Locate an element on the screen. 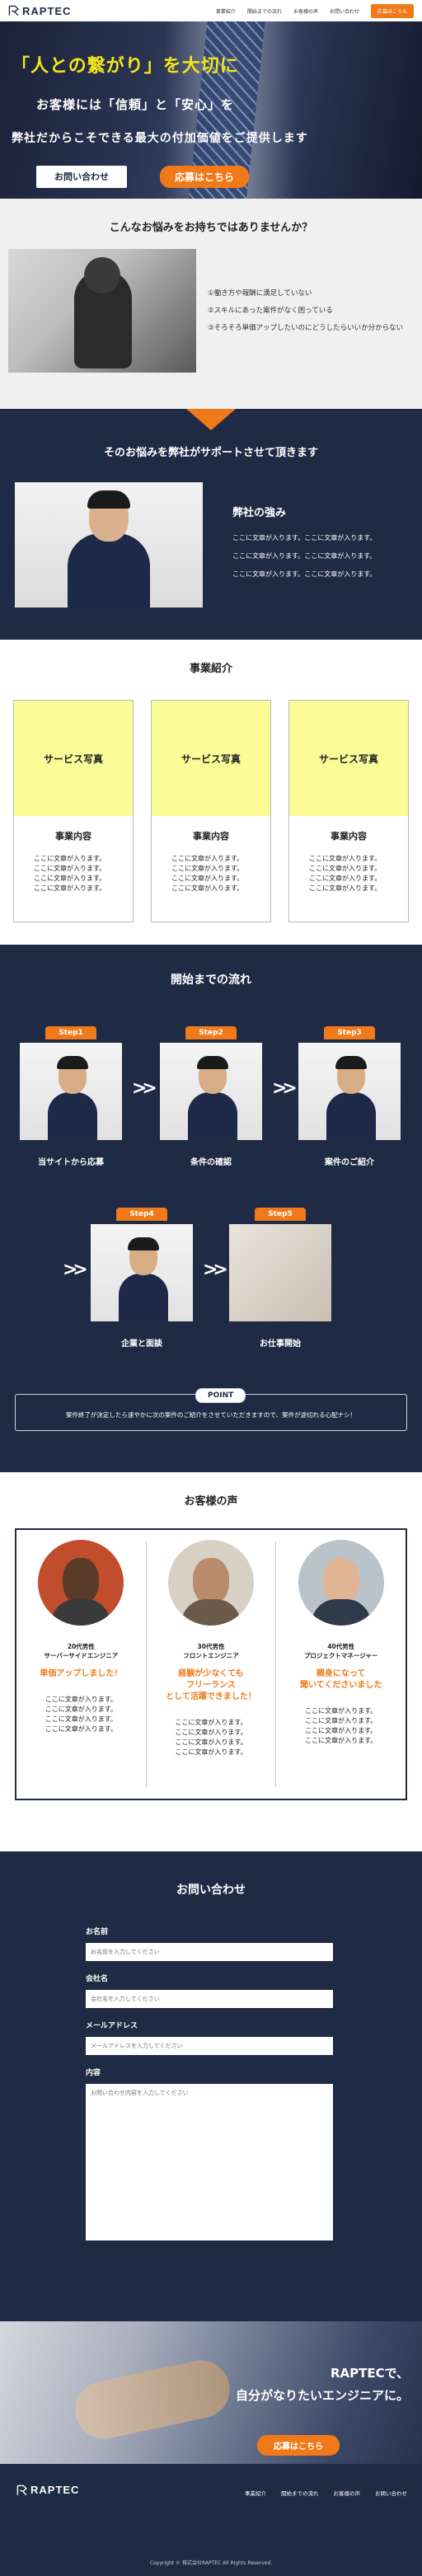  voice-title: お客様の声 is located at coordinates (211, 1502).